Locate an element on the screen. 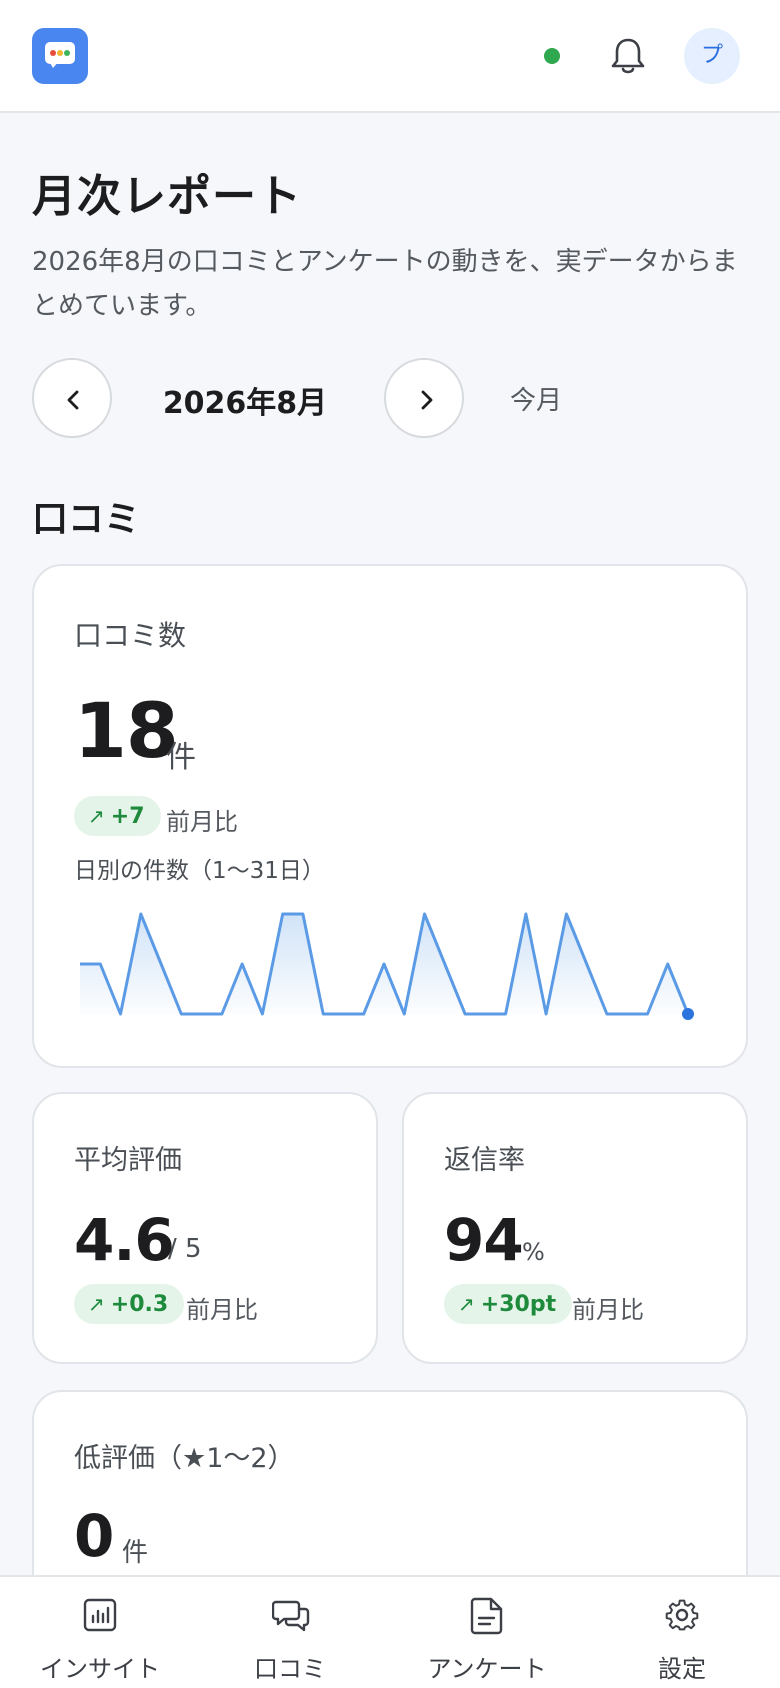 This screenshot has width=780, height=1688. avg-rating-delta-badge: ↗ +0.3 is located at coordinates (129, 1304).